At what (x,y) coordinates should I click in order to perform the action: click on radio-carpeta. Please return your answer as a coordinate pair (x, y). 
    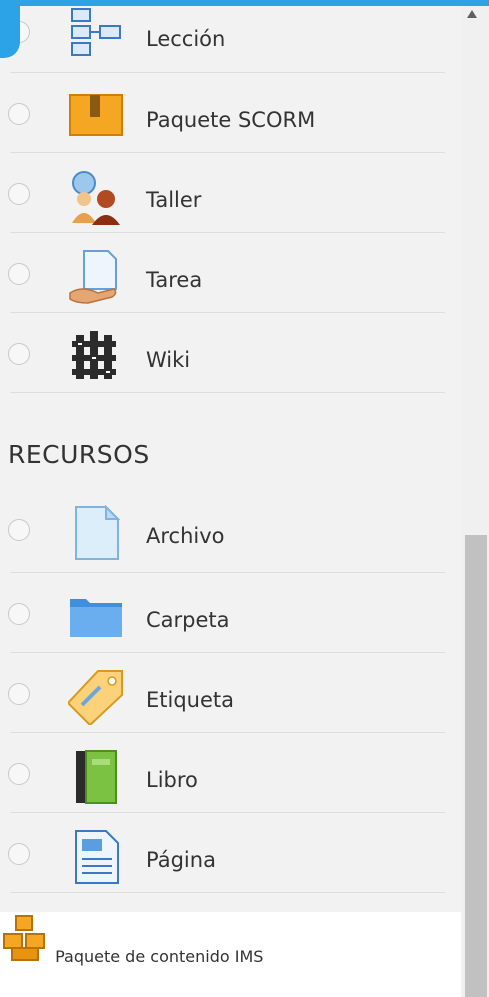
    Looking at the image, I should click on (19, 614).